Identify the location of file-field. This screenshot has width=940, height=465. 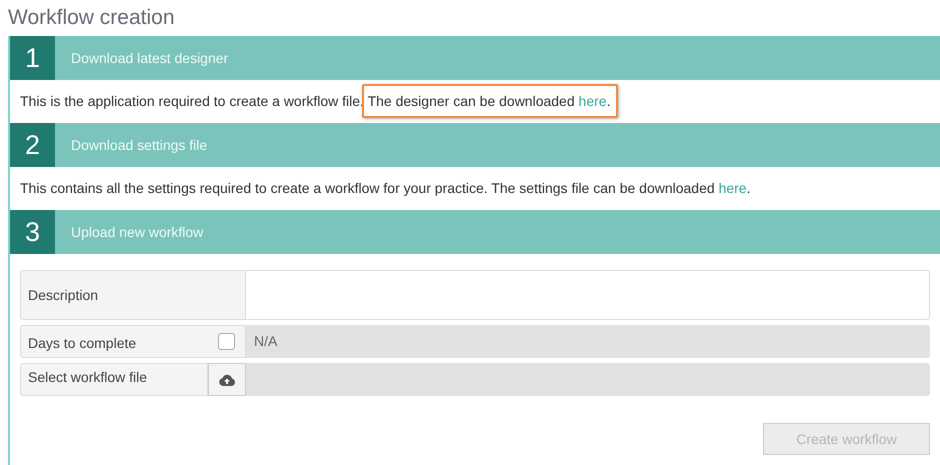
(588, 379).